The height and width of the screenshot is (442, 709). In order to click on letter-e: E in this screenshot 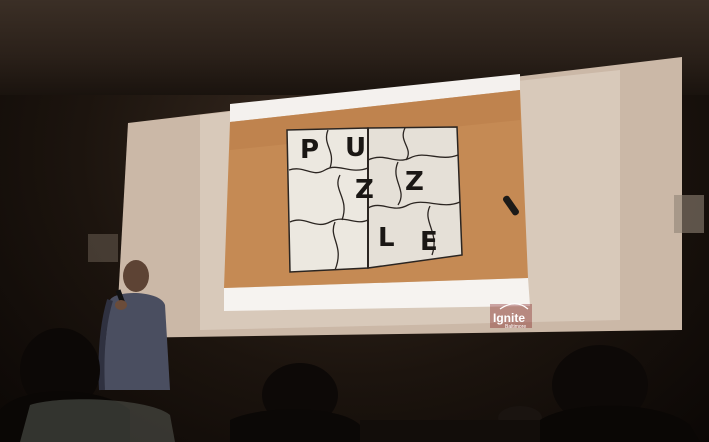, I will do `click(429, 242)`.